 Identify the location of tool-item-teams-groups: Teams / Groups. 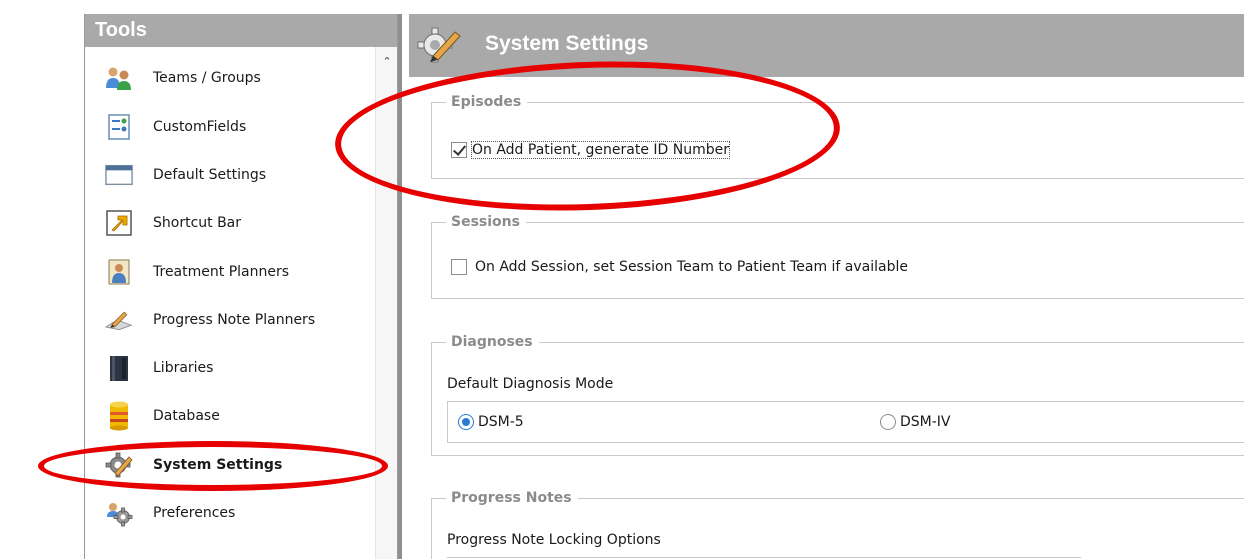
(230, 78).